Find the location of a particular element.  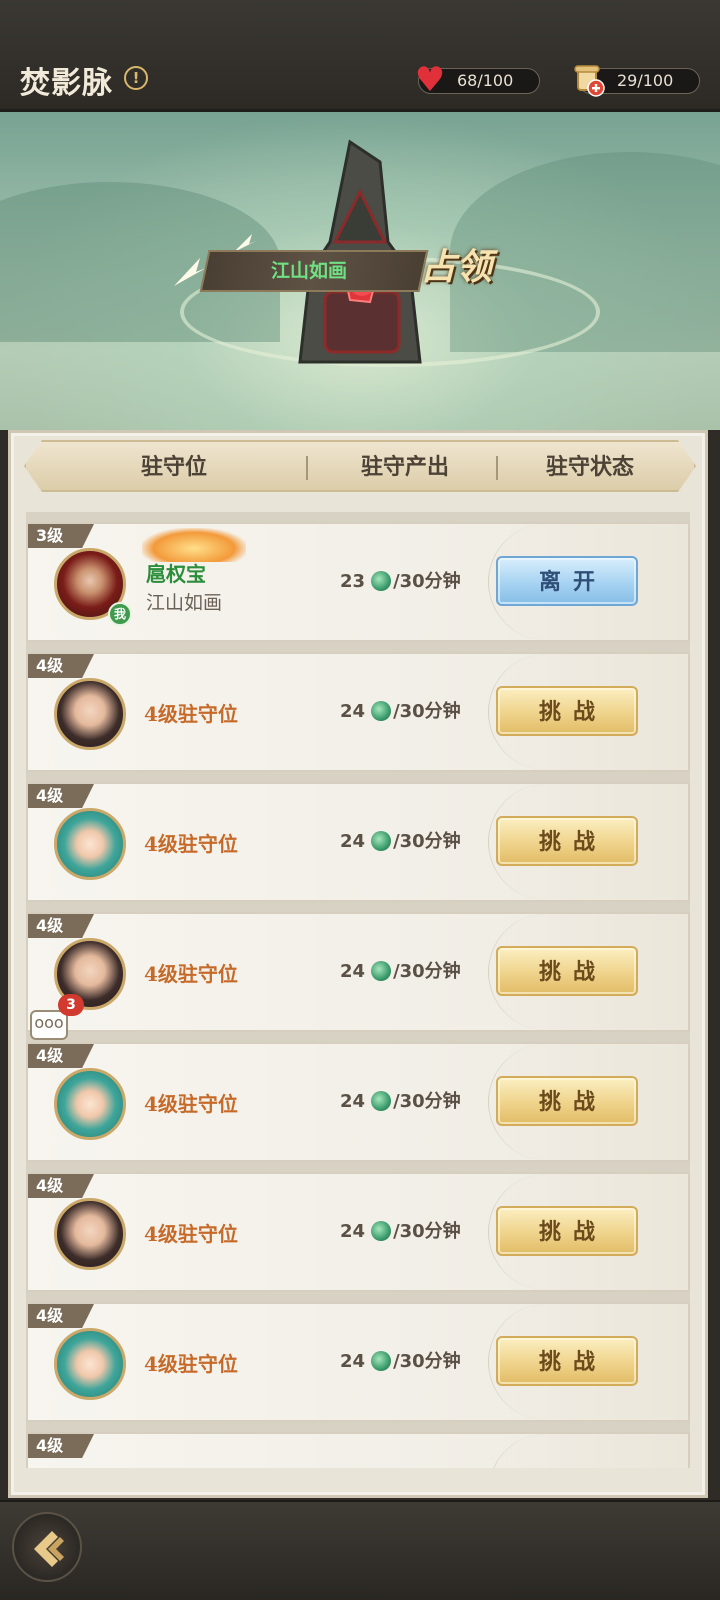

chat-unread-badge: 3 is located at coordinates (71, 1005).